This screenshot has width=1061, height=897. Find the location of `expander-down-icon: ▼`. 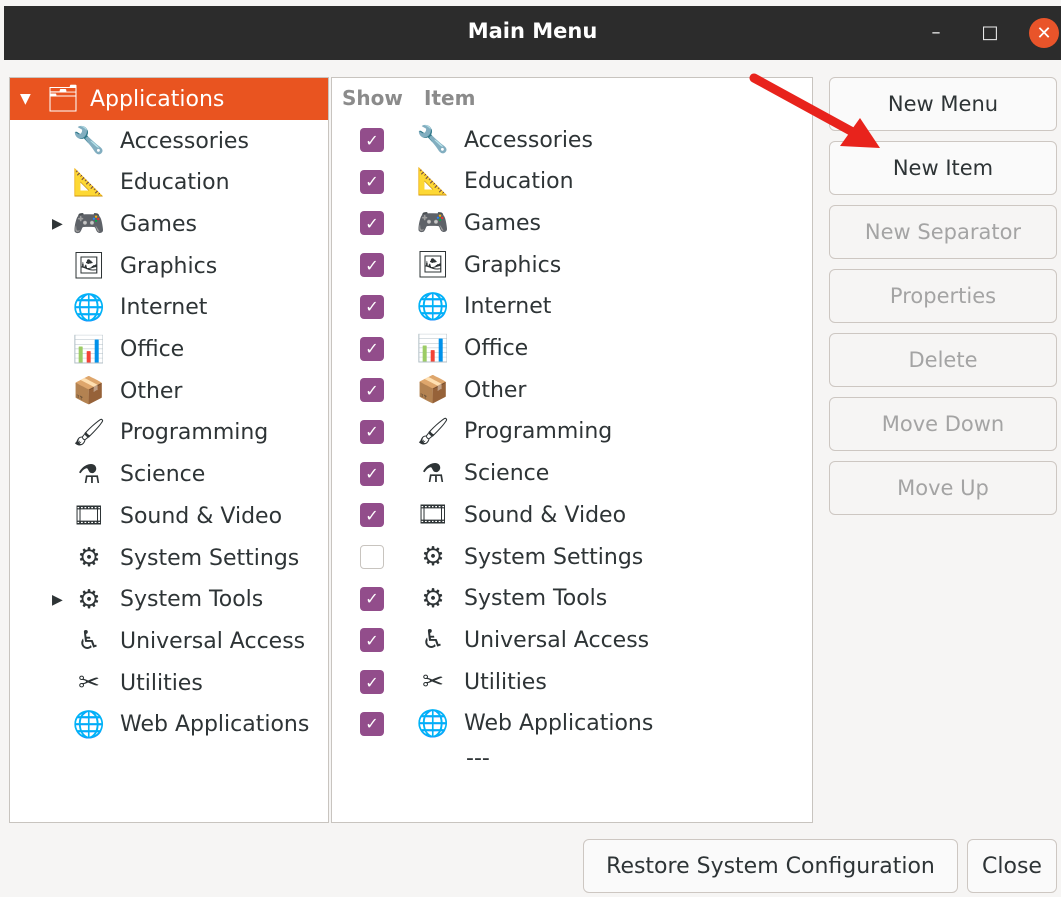

expander-down-icon: ▼ is located at coordinates (25, 99).